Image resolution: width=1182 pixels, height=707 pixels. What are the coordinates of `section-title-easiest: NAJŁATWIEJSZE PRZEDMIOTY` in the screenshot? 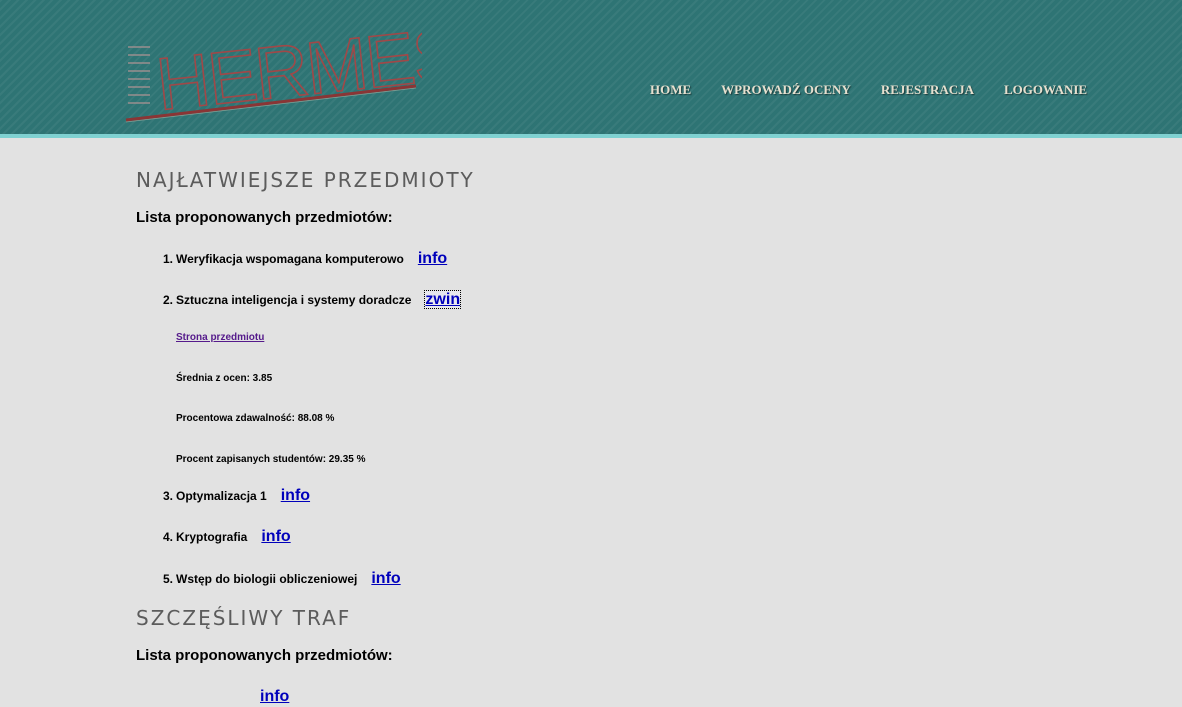 It's located at (305, 180).